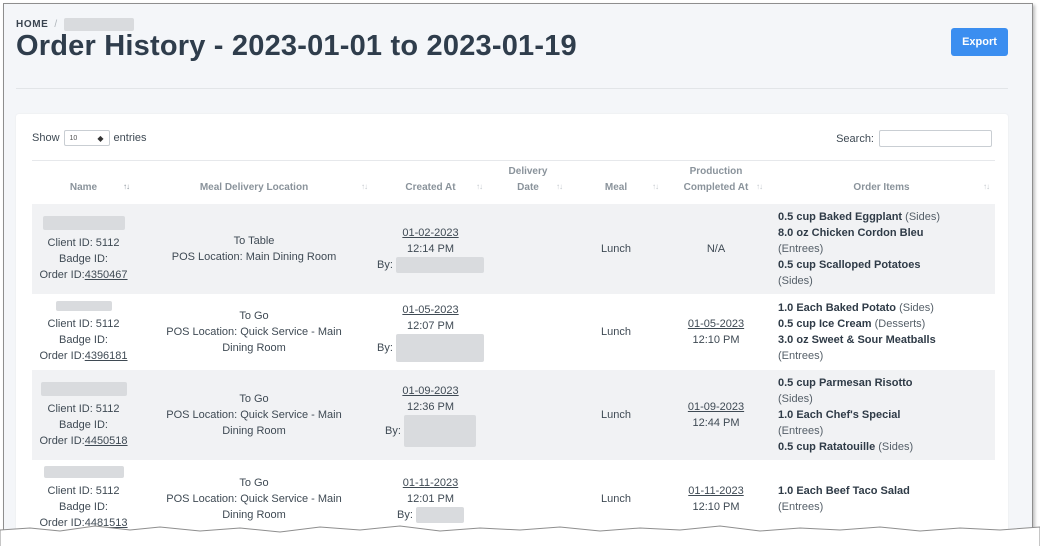 The image size is (1040, 546). Describe the element at coordinates (254, 241) in the screenshot. I see `delivery-method: To Table` at that location.